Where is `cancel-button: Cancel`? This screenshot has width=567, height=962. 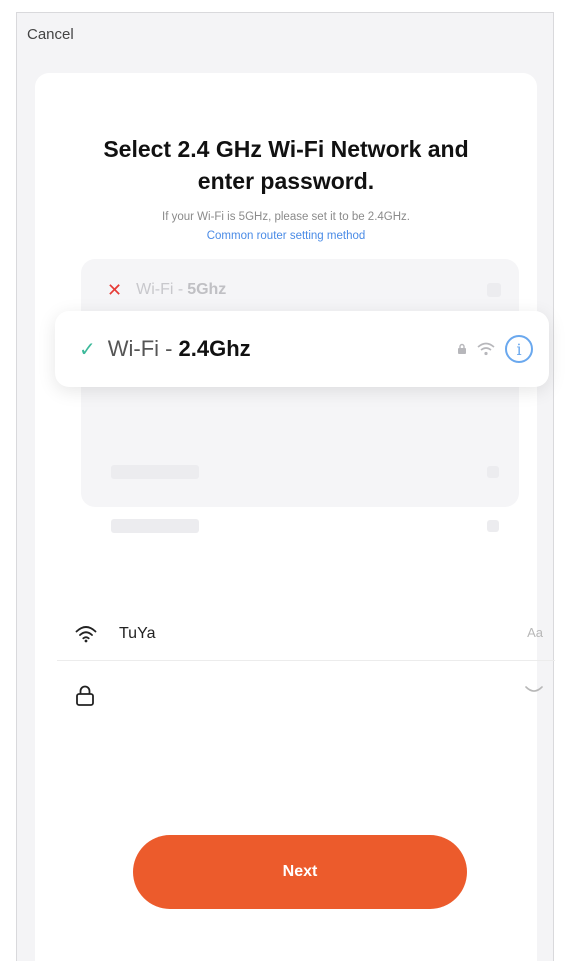 cancel-button: Cancel is located at coordinates (50, 34).